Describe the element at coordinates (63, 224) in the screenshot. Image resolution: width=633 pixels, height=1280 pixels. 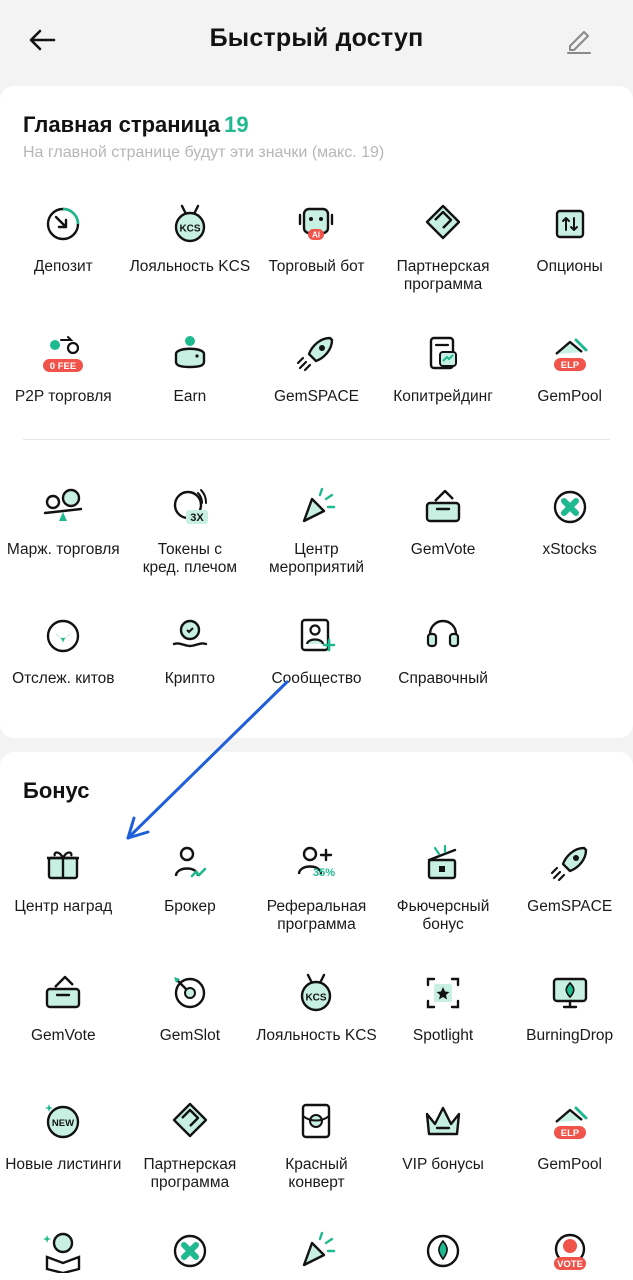
I see `deposit-icon` at that location.